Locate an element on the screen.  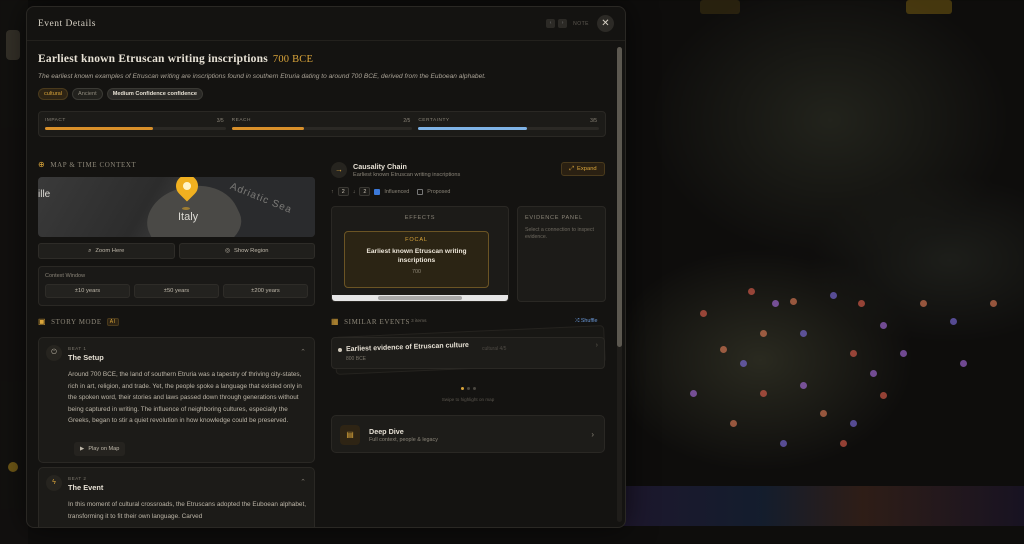
rail-knob is located at coordinates (13, 45).